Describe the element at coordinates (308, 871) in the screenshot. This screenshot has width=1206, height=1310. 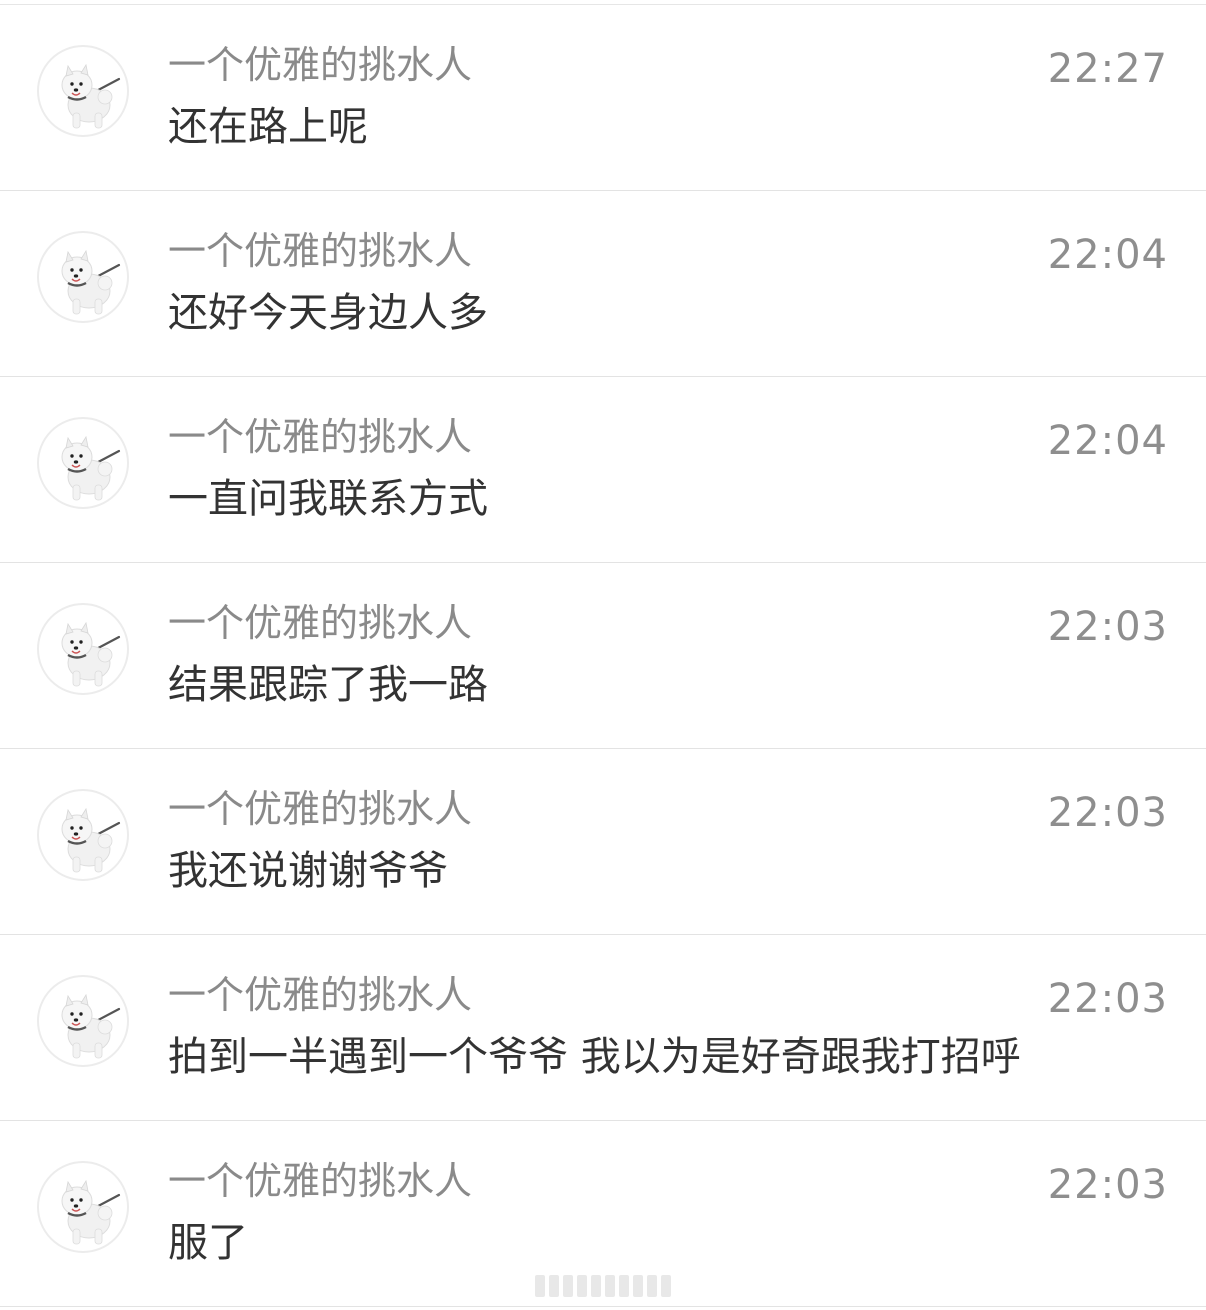
I see `message-text: 我还说谢谢爷爷` at that location.